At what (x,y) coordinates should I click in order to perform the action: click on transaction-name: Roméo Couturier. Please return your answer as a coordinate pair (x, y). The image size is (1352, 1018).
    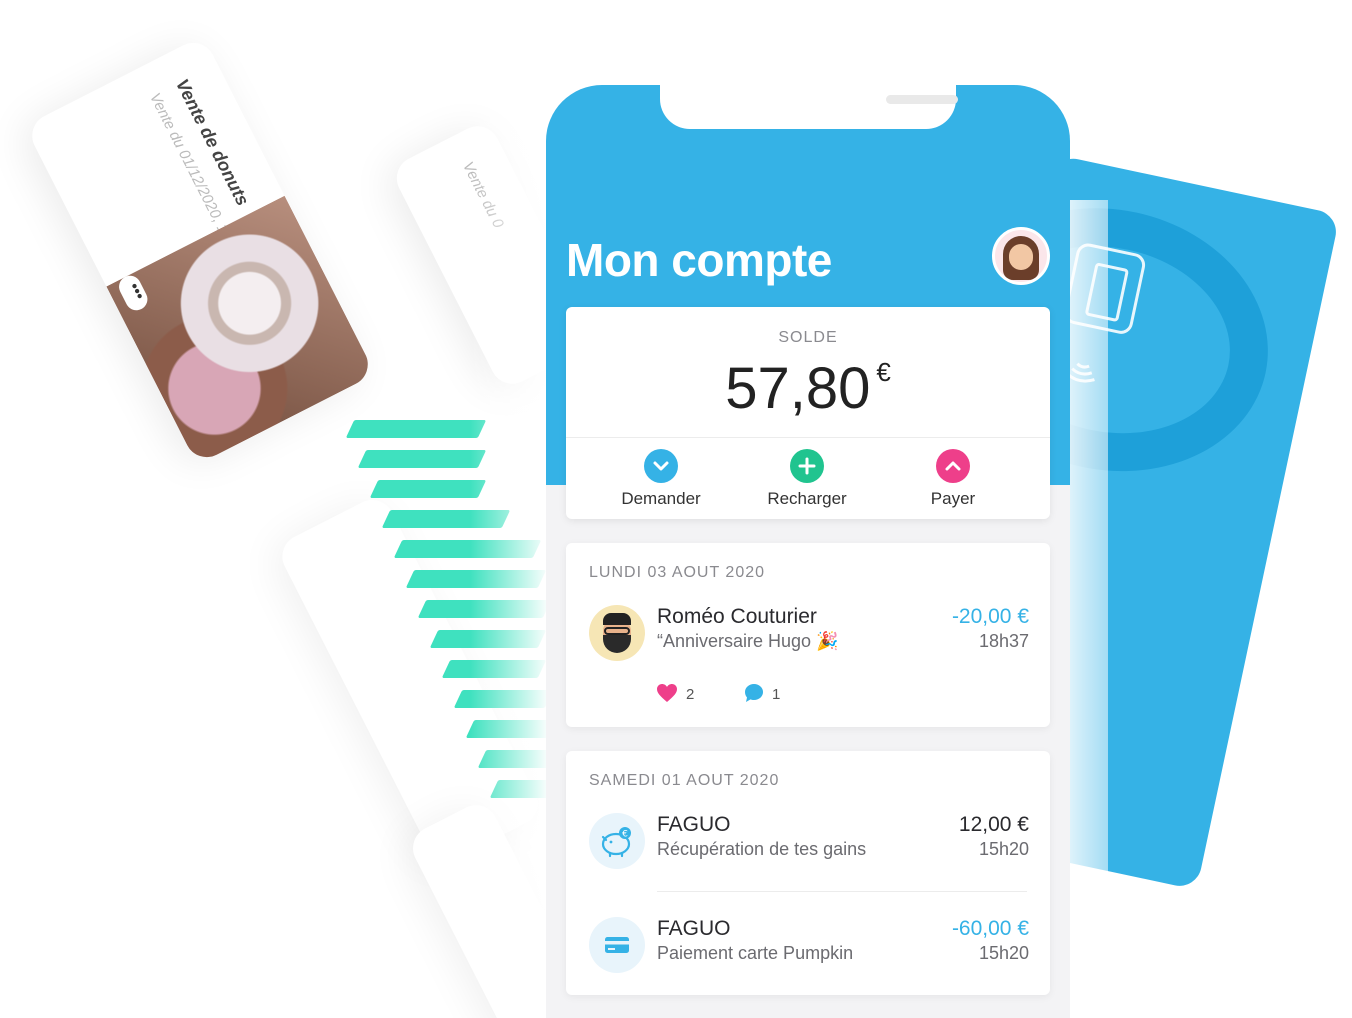
    Looking at the image, I should click on (737, 616).